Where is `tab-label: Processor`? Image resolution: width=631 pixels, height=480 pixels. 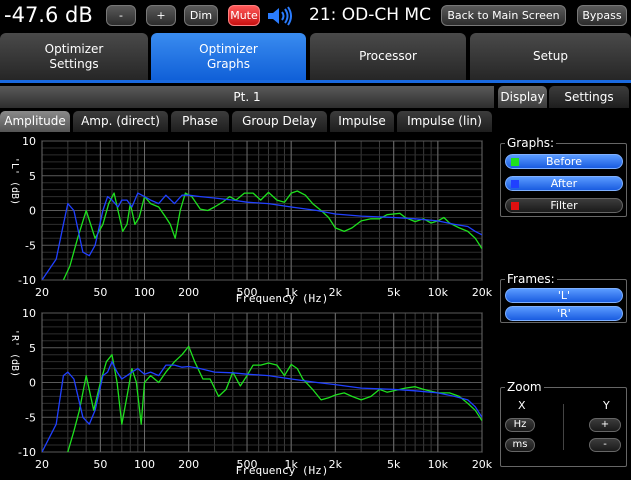 tab-label: Processor is located at coordinates (388, 56).